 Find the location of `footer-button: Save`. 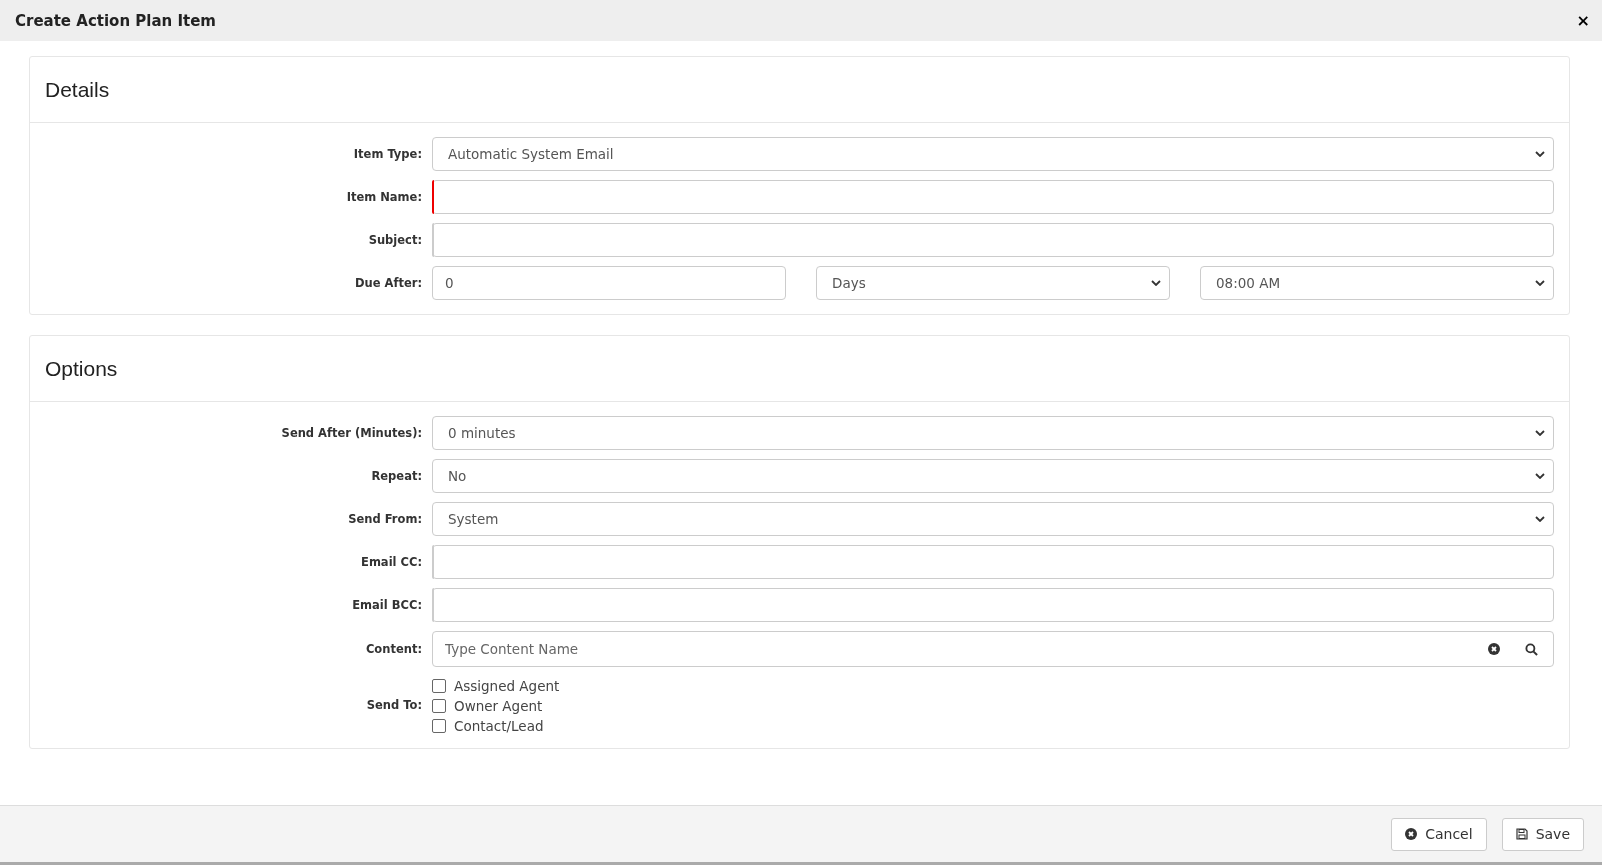

footer-button: Save is located at coordinates (1542, 834).